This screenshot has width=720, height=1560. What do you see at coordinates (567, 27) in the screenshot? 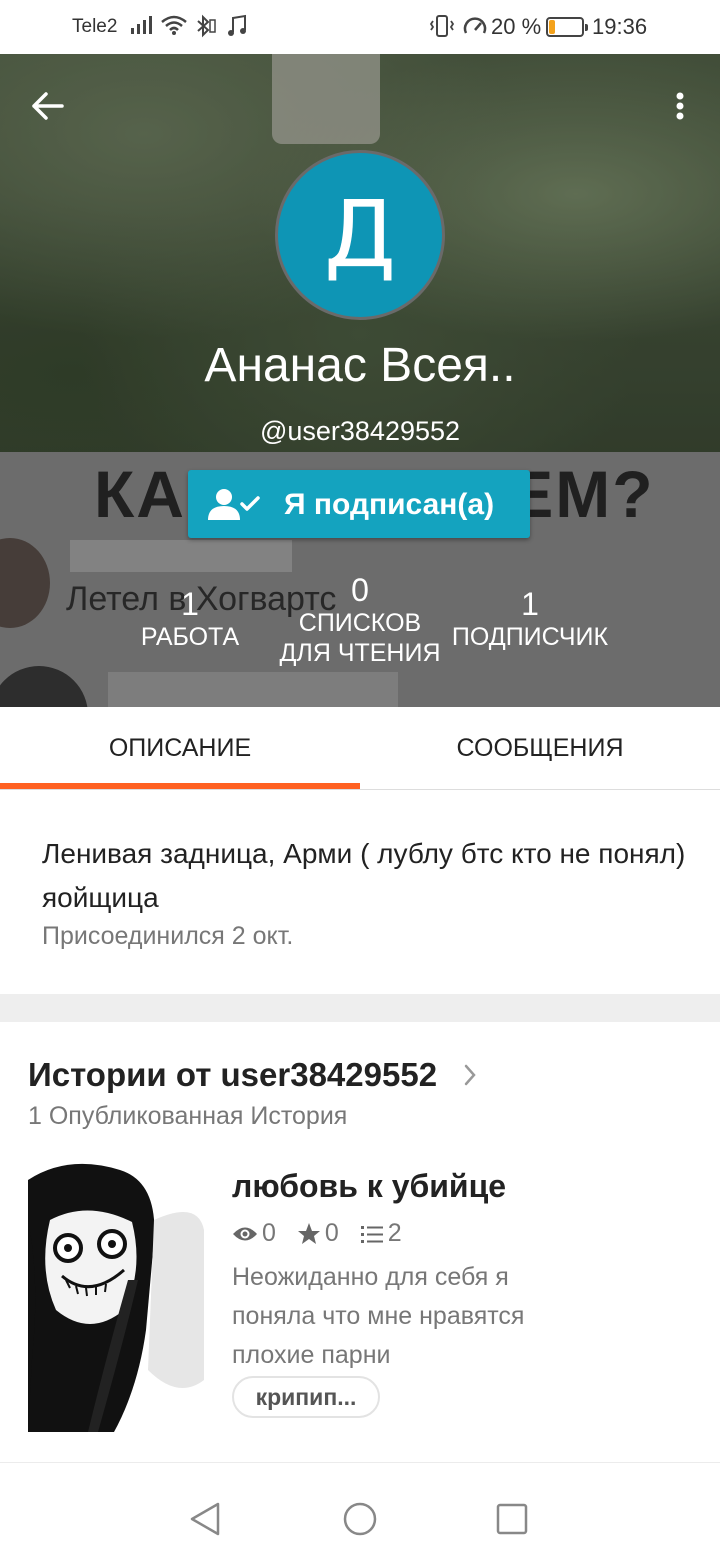
I see `battery-icon` at bounding box center [567, 27].